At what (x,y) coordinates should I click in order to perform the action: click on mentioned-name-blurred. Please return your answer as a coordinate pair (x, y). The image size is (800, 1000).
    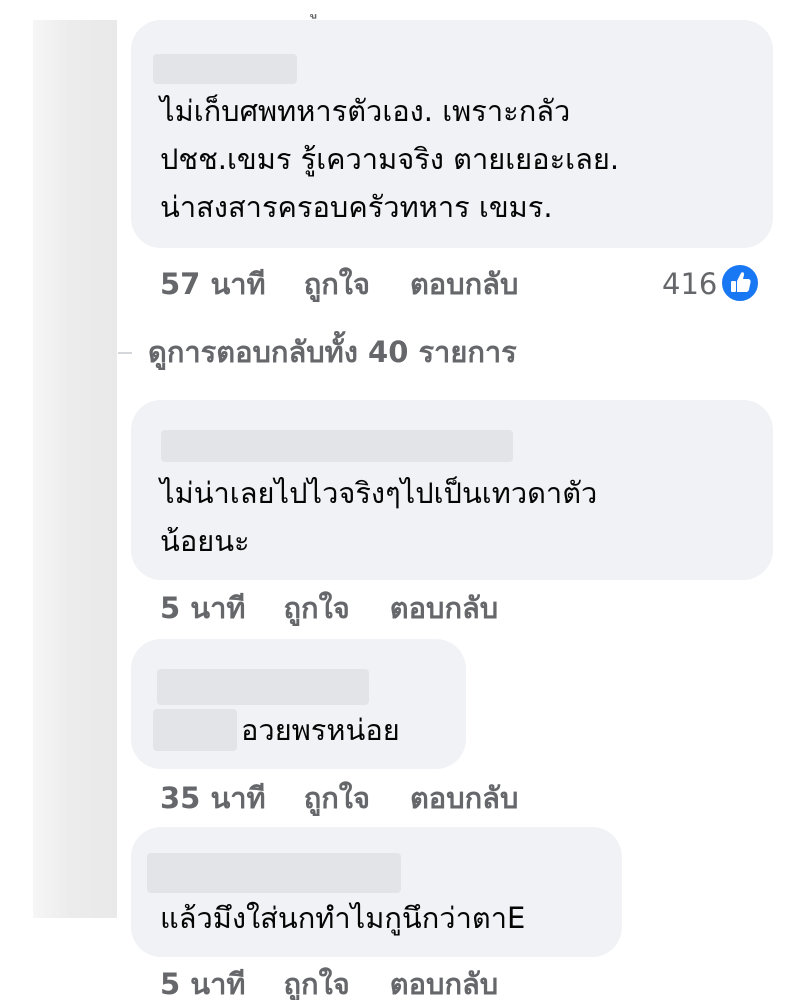
    Looking at the image, I should click on (195, 730).